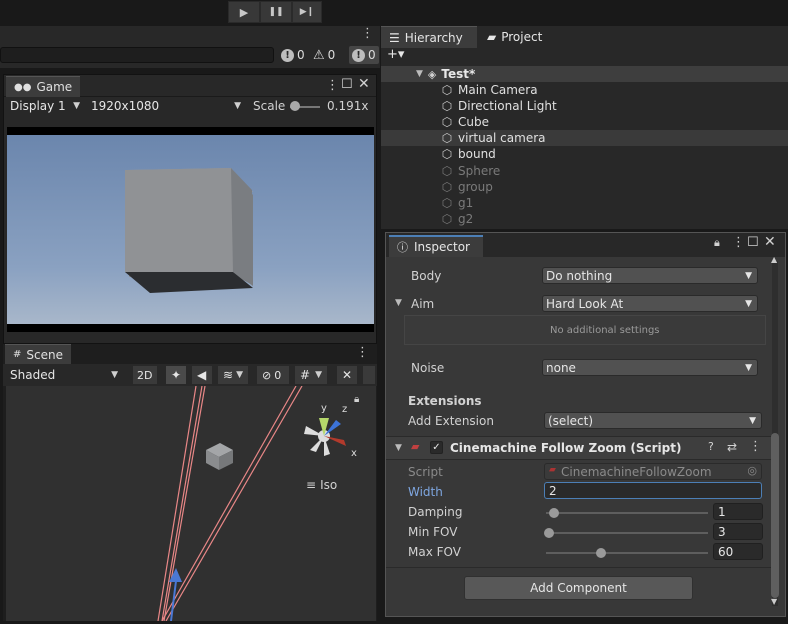 This screenshot has height=624, width=788. What do you see at coordinates (321, 485) in the screenshot?
I see `projection-toggle: ≡ Iso` at bounding box center [321, 485].